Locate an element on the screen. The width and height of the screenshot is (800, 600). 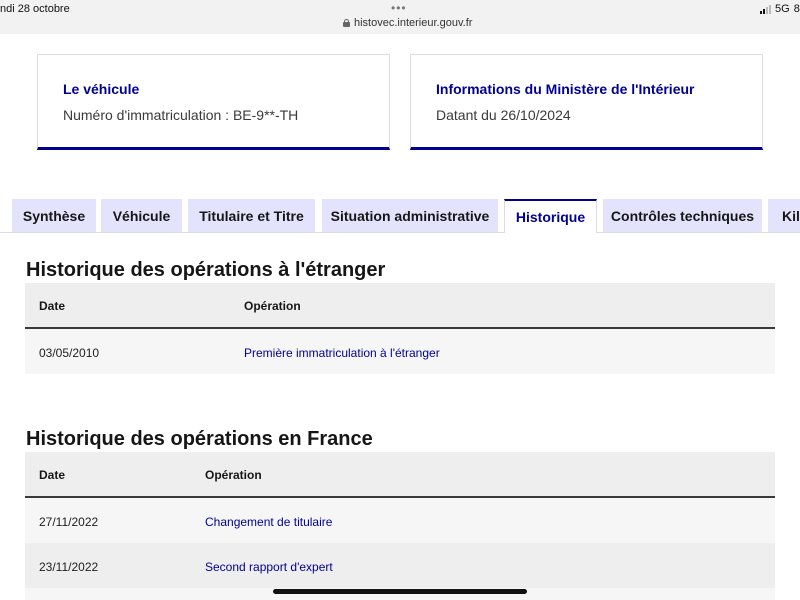
network-label: 5G is located at coordinates (782, 9).